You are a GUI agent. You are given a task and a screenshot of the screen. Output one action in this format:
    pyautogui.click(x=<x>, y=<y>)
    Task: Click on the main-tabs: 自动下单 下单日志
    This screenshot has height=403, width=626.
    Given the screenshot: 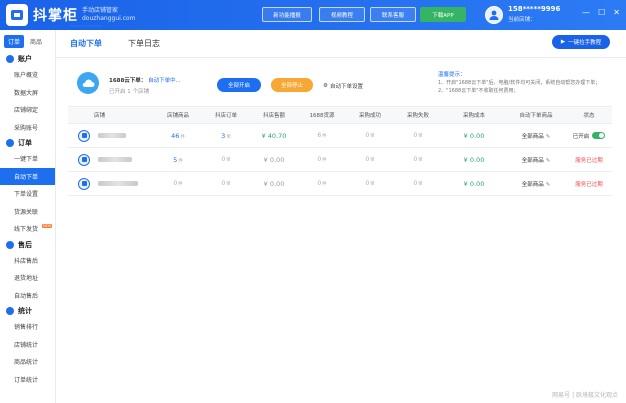 What is the action you would take?
    pyautogui.click(x=341, y=44)
    